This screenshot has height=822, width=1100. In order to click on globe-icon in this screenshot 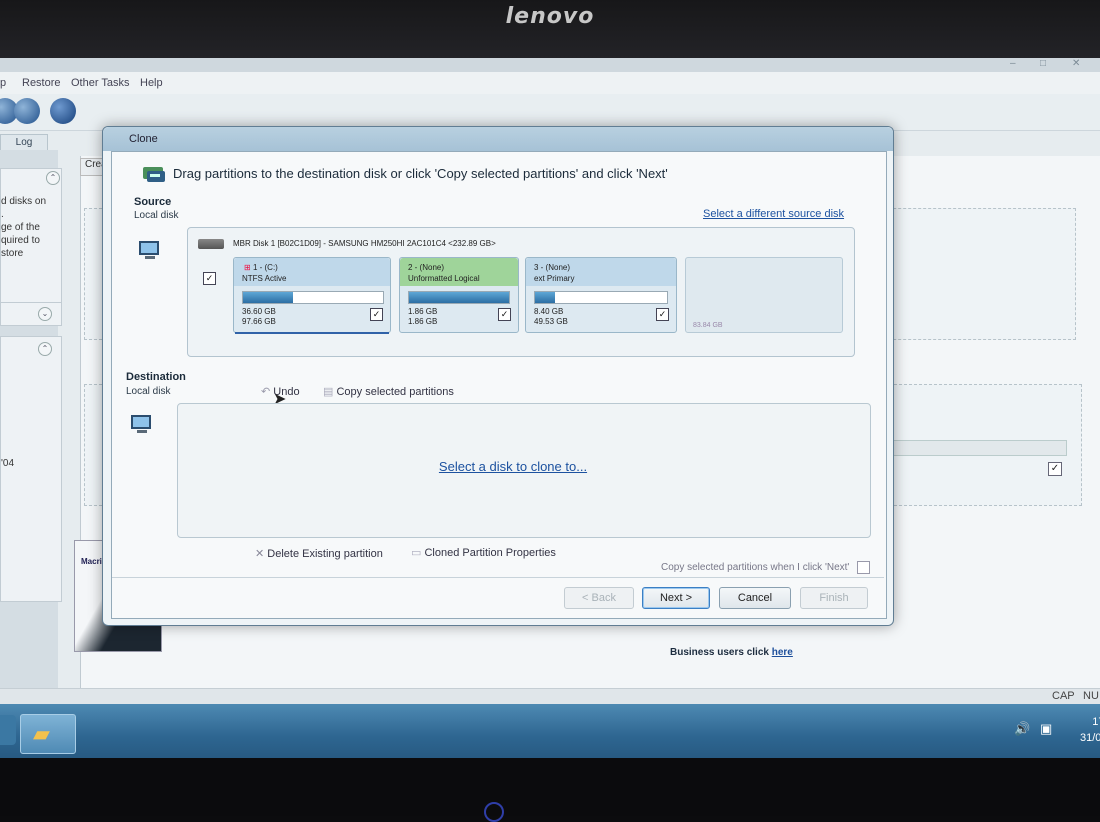, I will do `click(27, 111)`.